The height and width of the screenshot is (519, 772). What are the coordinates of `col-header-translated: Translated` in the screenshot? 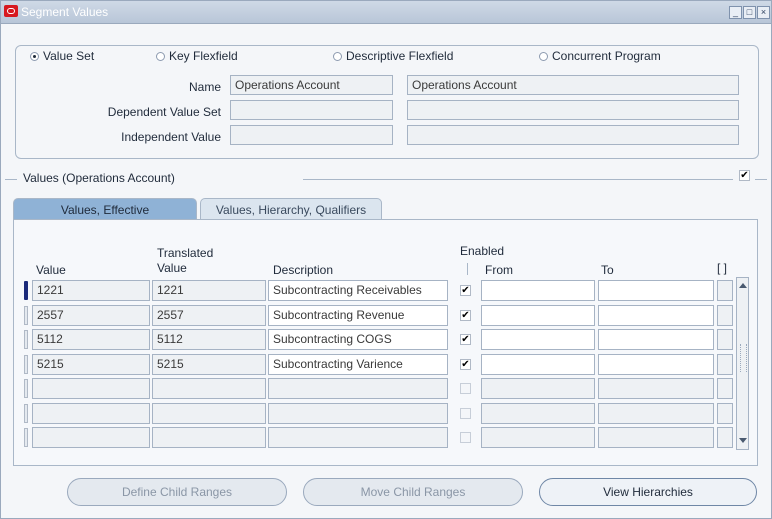 It's located at (185, 253).